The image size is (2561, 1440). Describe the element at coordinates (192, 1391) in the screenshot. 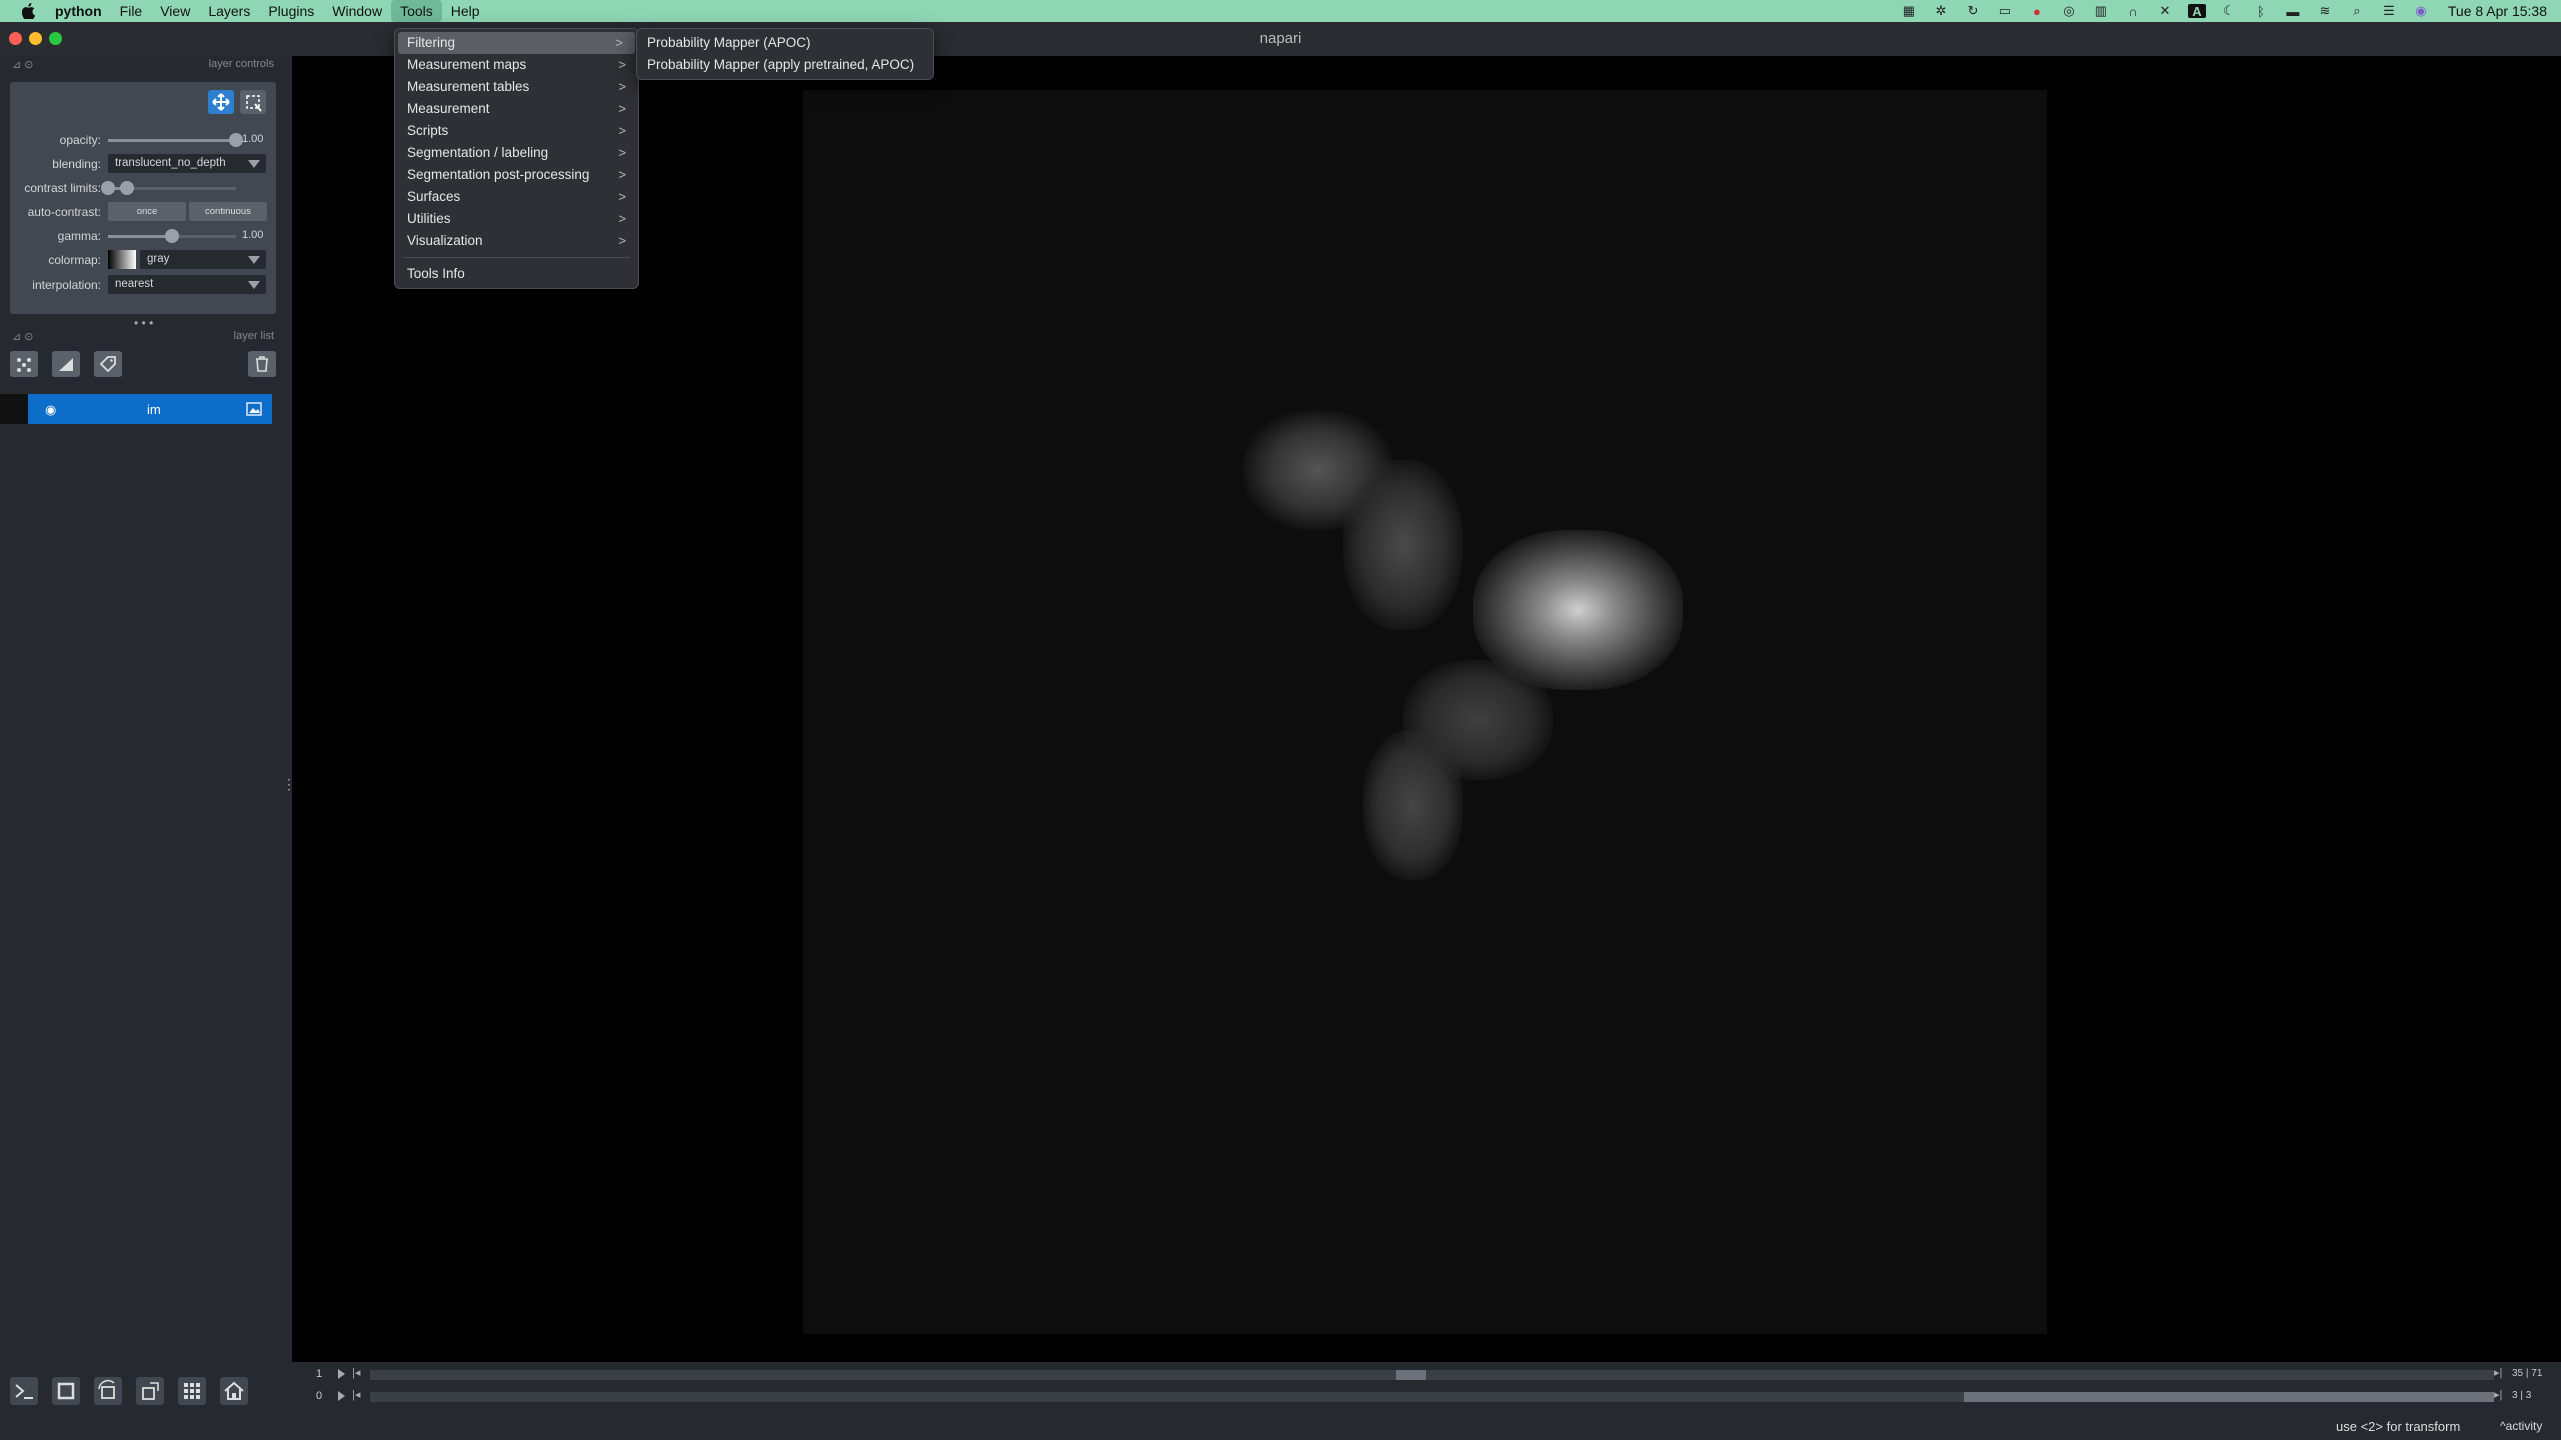

I see `grid-view-button` at that location.